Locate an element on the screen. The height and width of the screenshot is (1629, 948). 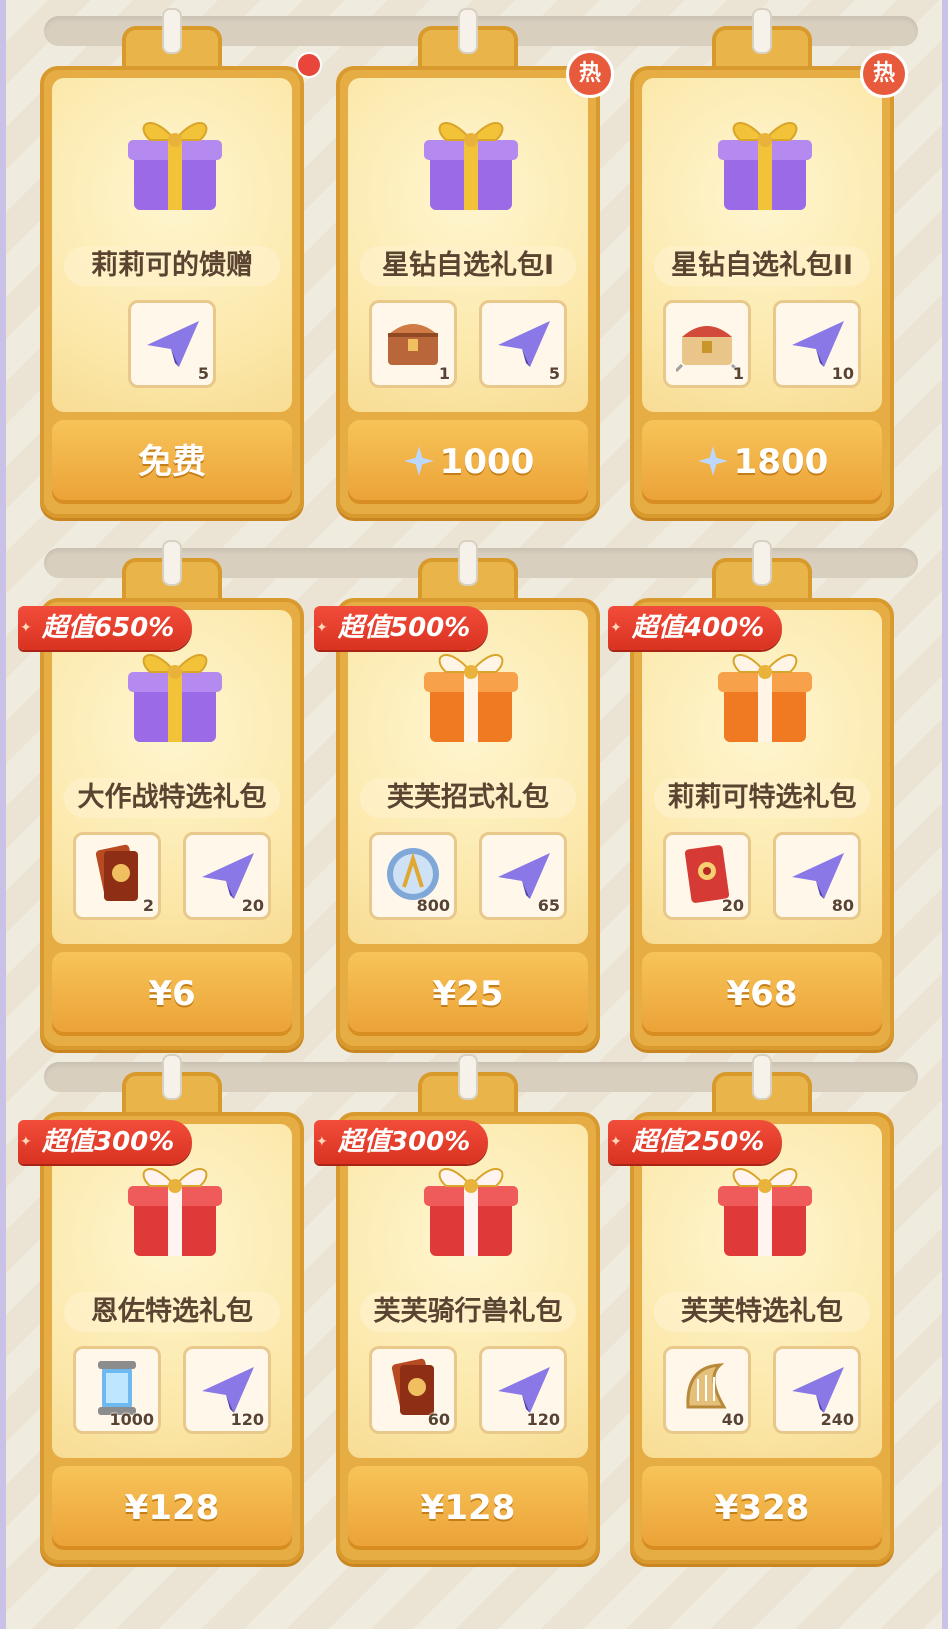
price-label: ¥6 is located at coordinates (172, 994).